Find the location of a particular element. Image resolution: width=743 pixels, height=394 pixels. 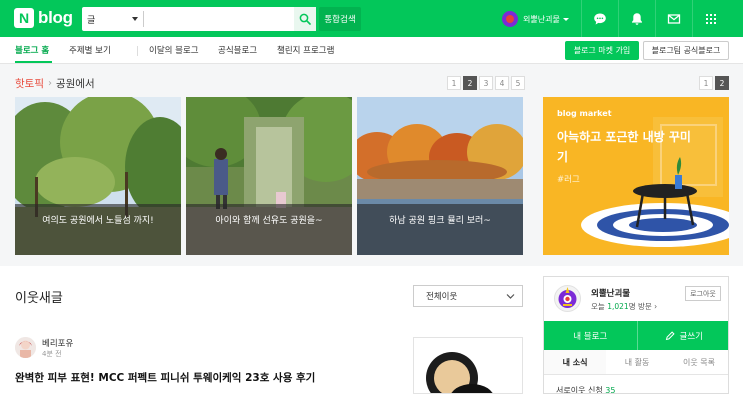

ad-pager: 1 2 is located at coordinates (713, 83).